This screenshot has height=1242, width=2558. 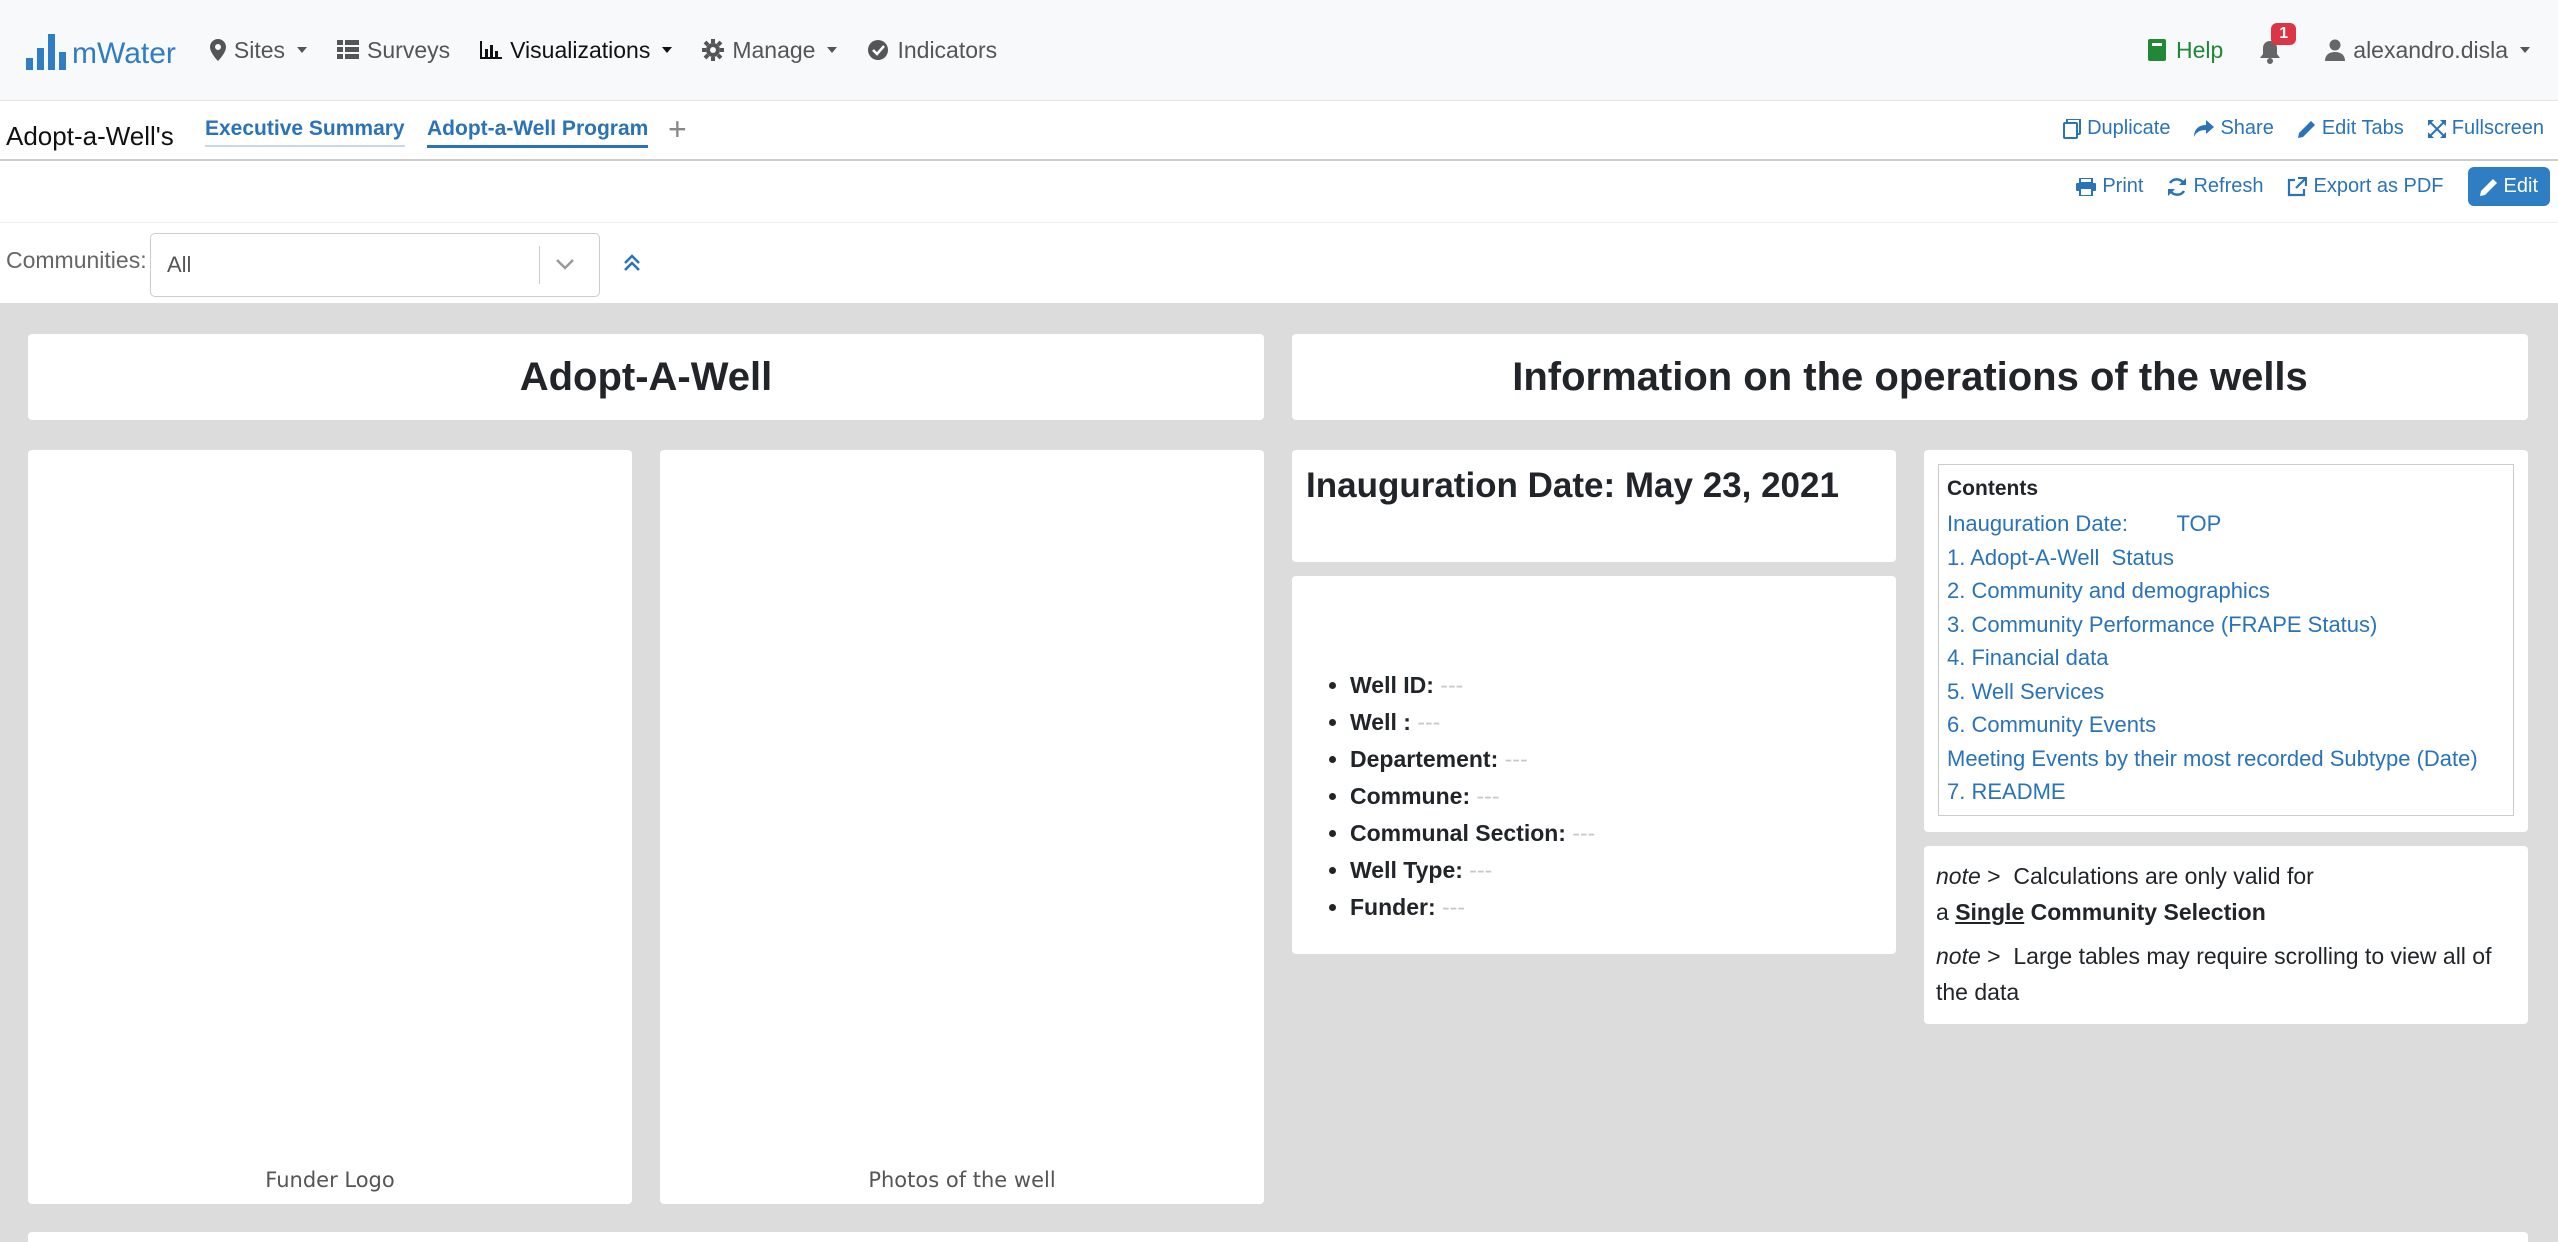 What do you see at coordinates (1572, 485) in the screenshot?
I see `inauguration-date: Inauguration Date: May 23, 2021` at bounding box center [1572, 485].